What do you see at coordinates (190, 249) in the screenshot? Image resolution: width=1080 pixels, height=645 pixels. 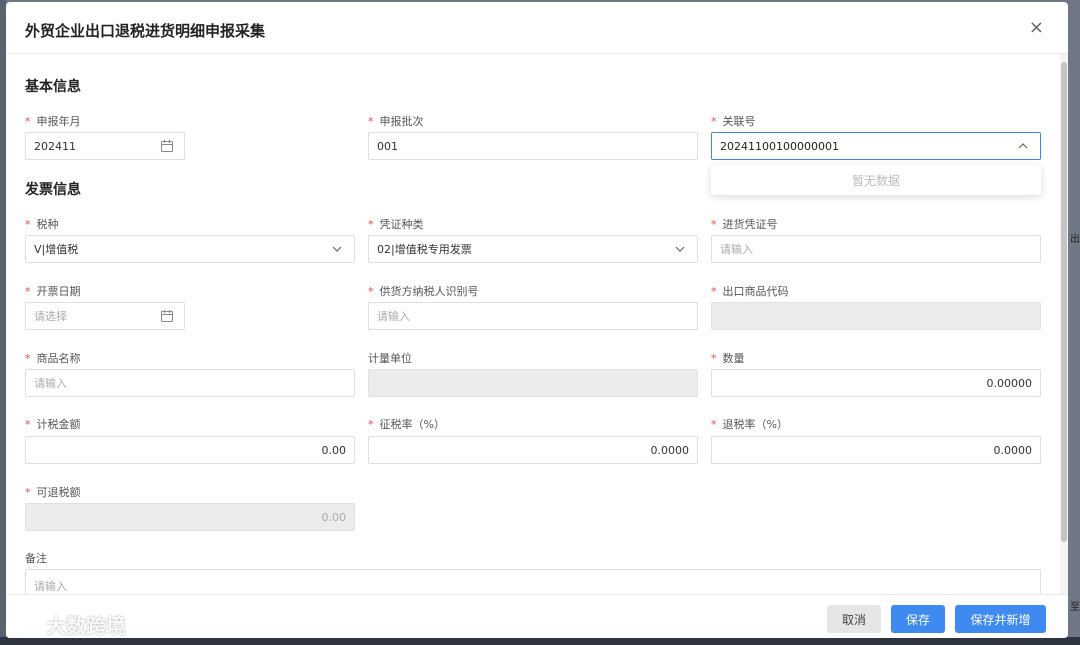 I see `tax-type-select: V|增值税` at bounding box center [190, 249].